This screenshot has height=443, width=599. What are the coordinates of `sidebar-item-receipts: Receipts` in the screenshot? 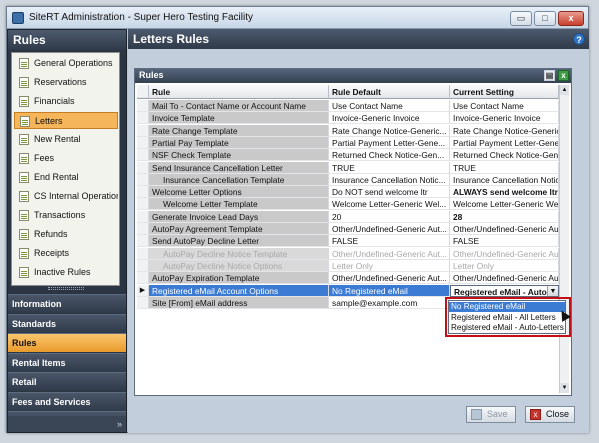 It's located at (66, 253).